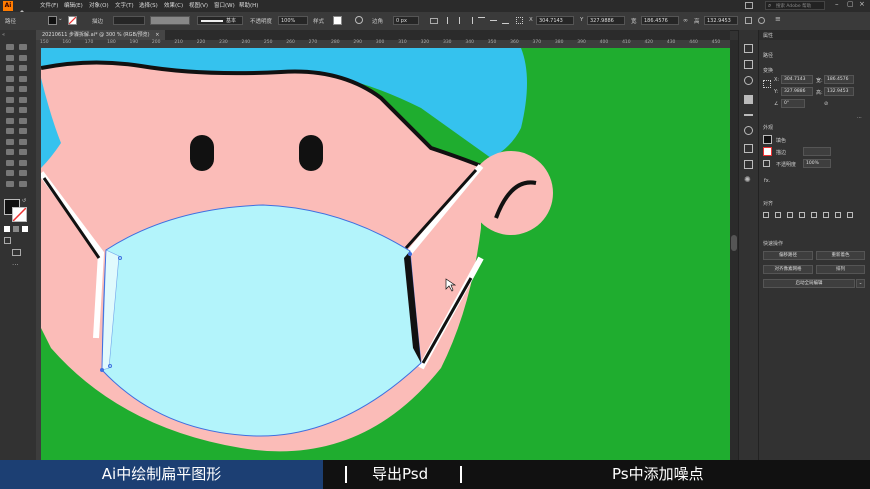 The width and height of the screenshot is (870, 489). What do you see at coordinates (748, 48) in the screenshot?
I see `properties-panel-icon` at bounding box center [748, 48].